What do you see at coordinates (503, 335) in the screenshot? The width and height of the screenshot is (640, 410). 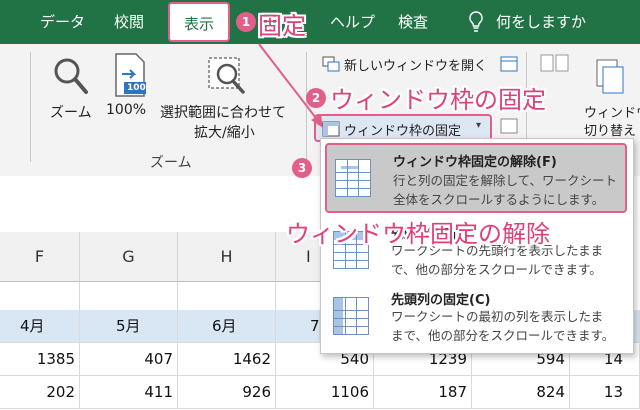 I see `freeze-first-column-desc-line2: まで、他の部分をスクロールできます。` at bounding box center [503, 335].